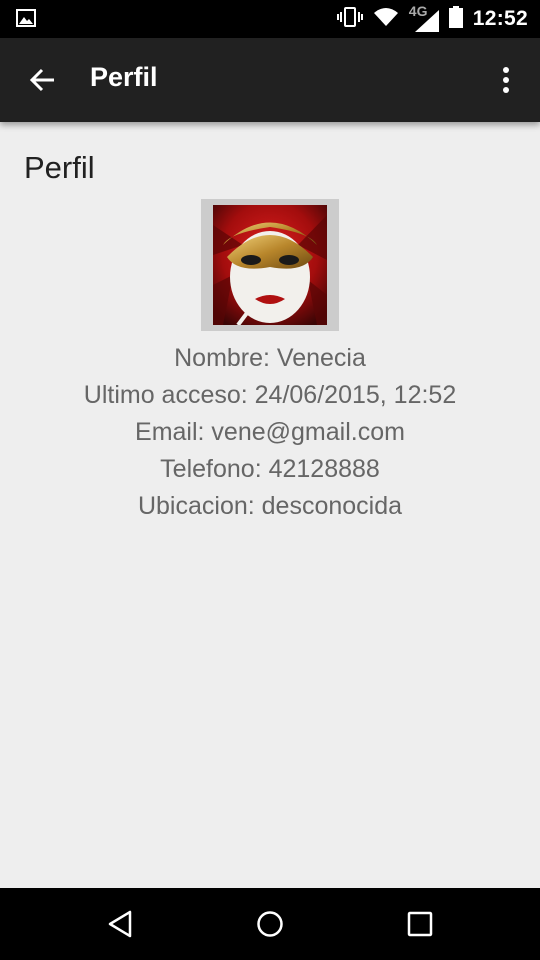 Image resolution: width=540 pixels, height=960 pixels. I want to click on nav-recents-button, so click(420, 924).